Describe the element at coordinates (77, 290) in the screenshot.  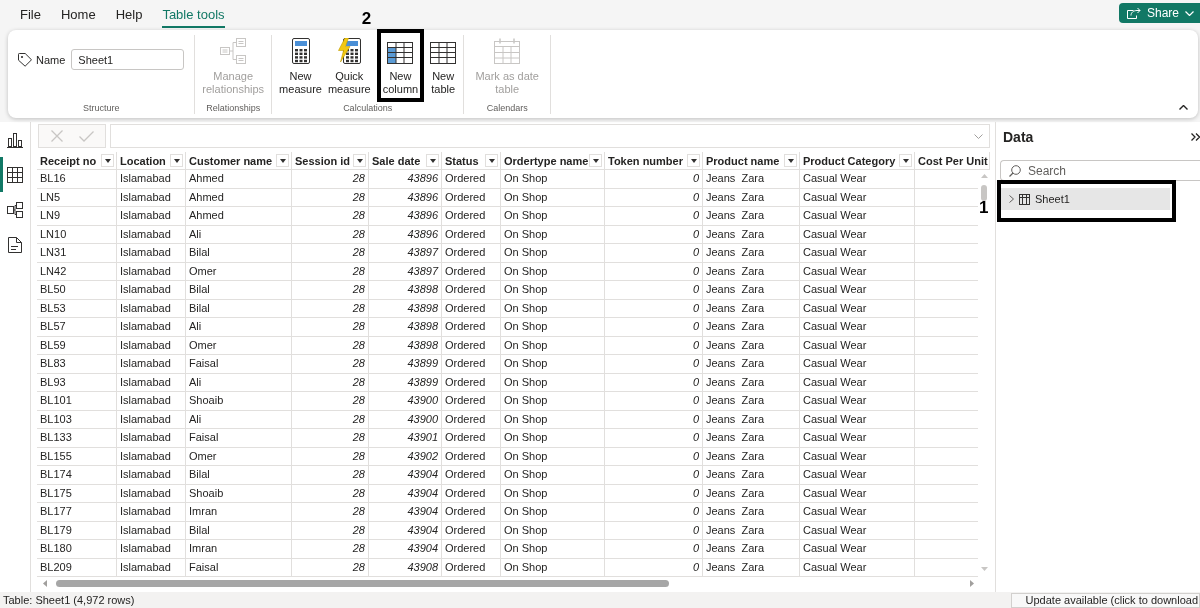
I see `table-cell: BL50` at that location.